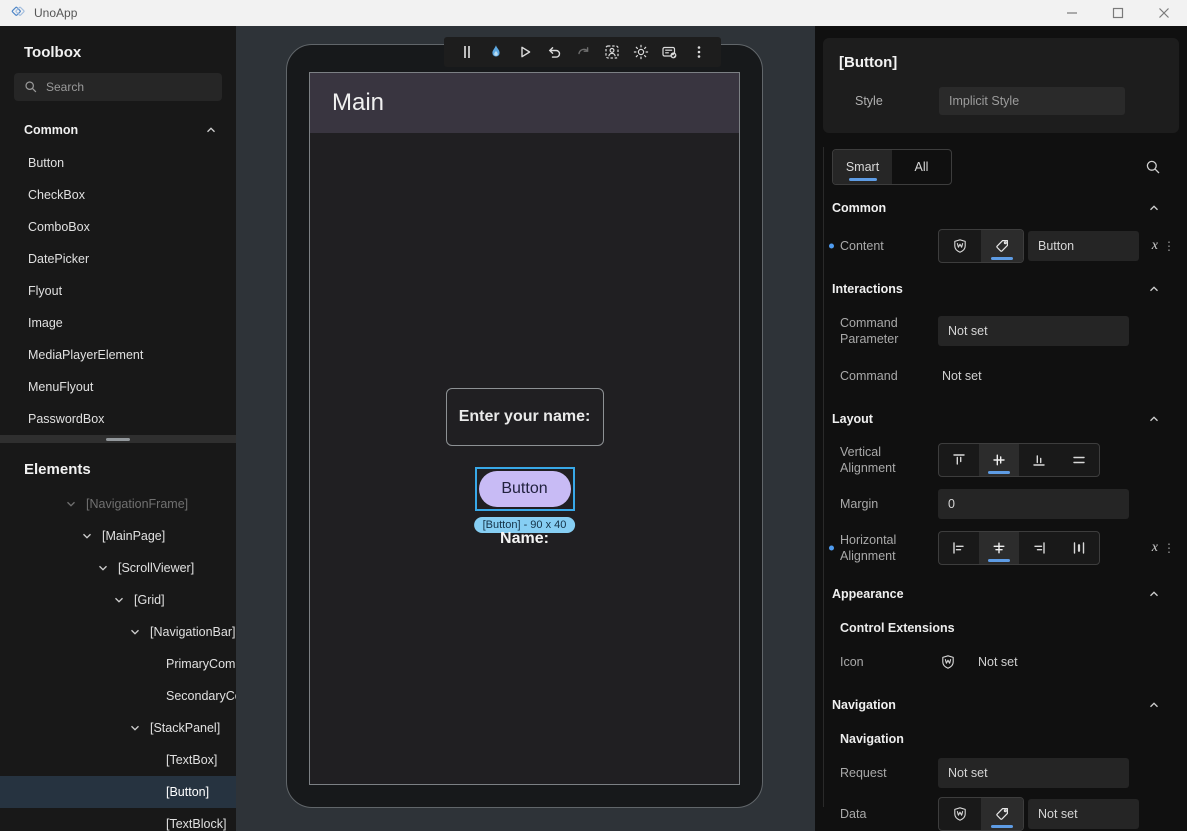 This screenshot has height=831, width=1187. Describe the element at coordinates (129, 87) in the screenshot. I see `search-input` at that location.